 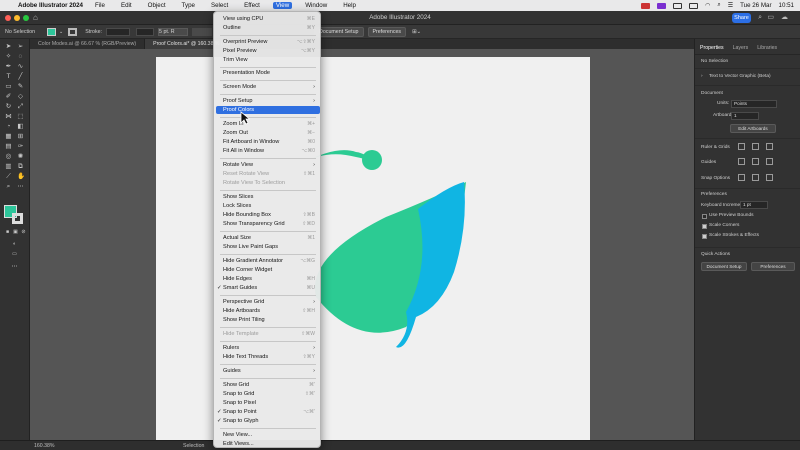 I want to click on menu-item-actual-size: Actual Size ⌘1, so click(x=268, y=238).